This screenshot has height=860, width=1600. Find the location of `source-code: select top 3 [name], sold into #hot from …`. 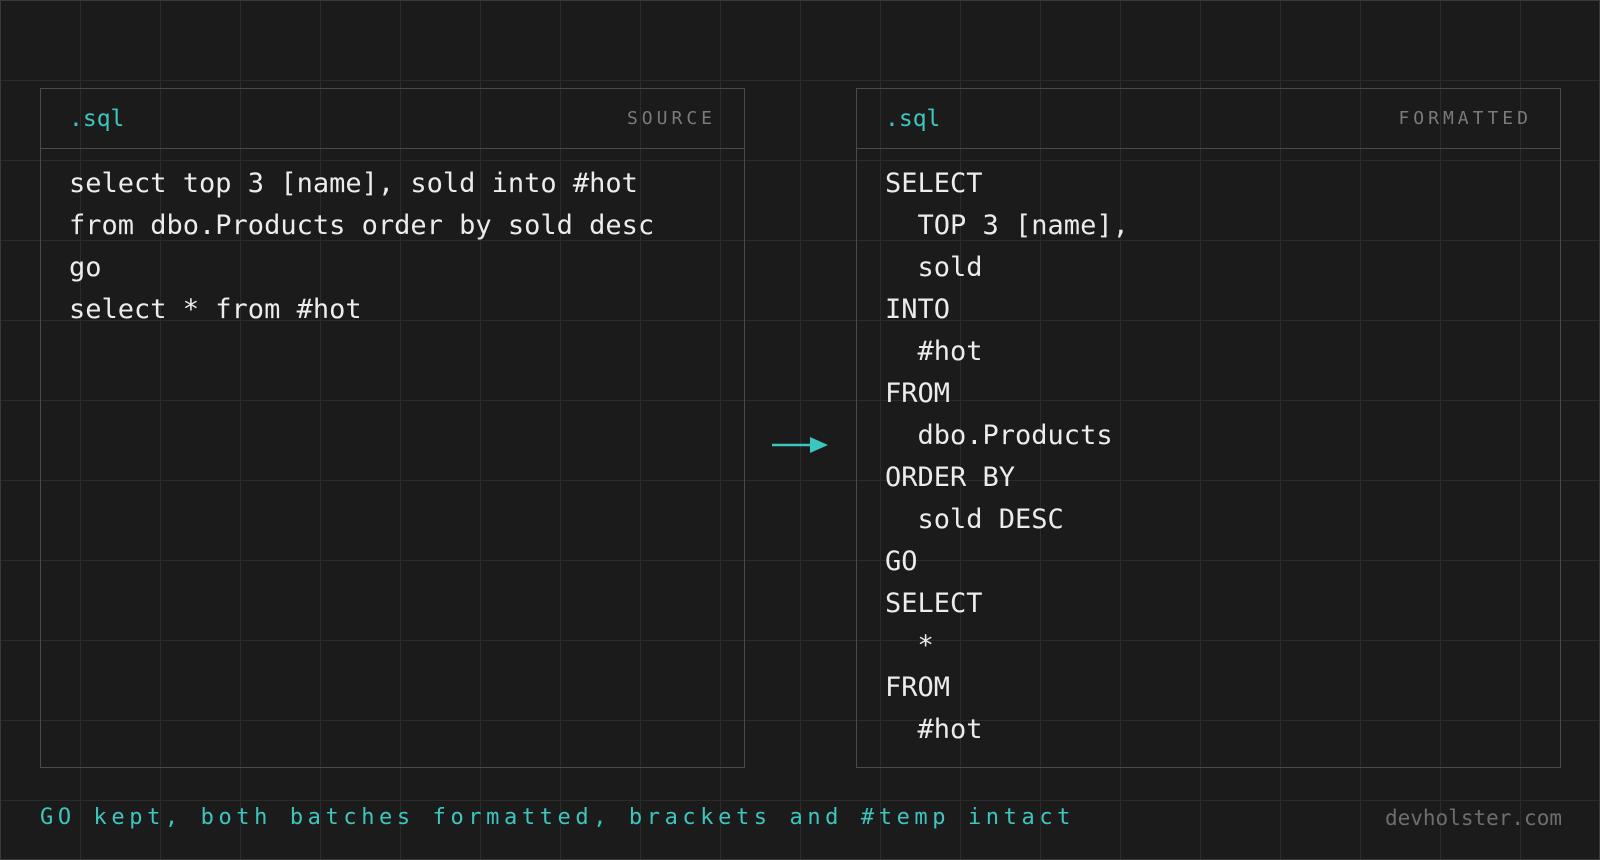

source-code: select top 3 [name], sold into #hot from … is located at coordinates (392, 240).